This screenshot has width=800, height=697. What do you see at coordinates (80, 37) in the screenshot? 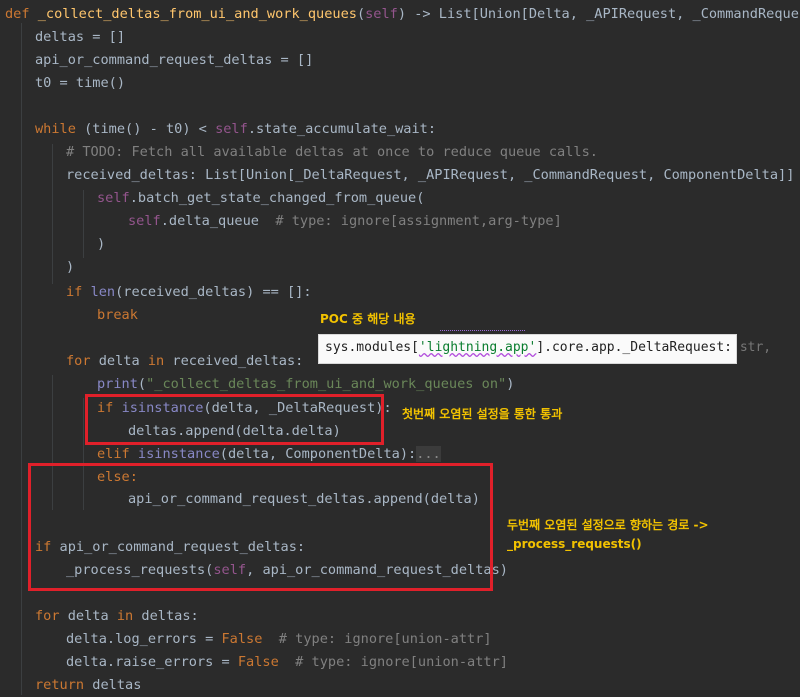
I see `code-line-2: deltas = []` at bounding box center [80, 37].